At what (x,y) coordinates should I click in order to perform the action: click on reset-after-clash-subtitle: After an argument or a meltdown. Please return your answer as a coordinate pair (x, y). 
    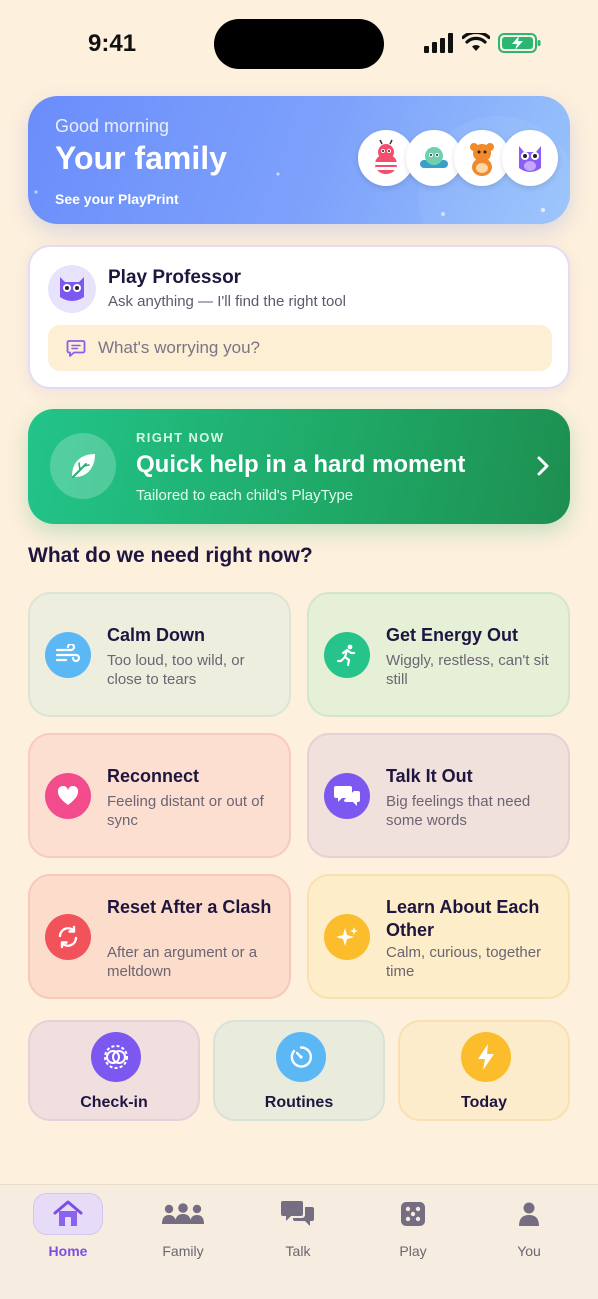
    Looking at the image, I should click on (182, 962).